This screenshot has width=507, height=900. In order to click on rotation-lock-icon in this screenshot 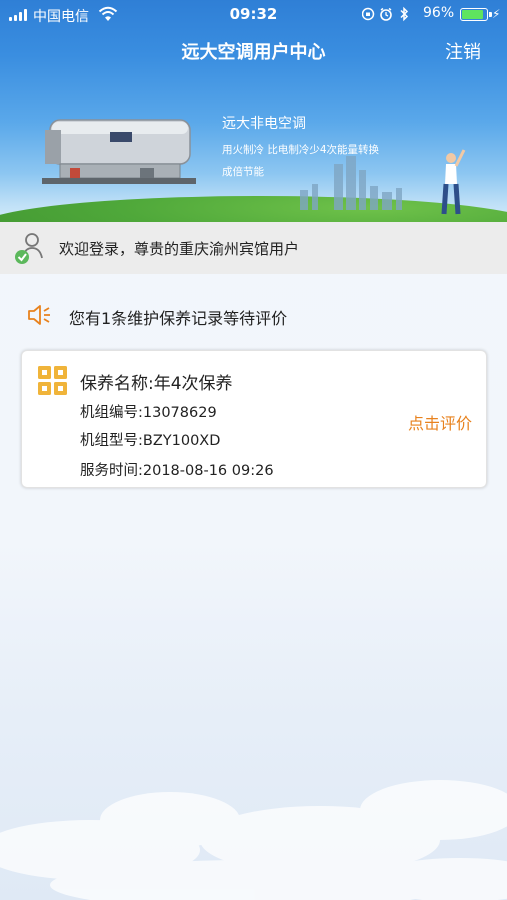, I will do `click(368, 14)`.